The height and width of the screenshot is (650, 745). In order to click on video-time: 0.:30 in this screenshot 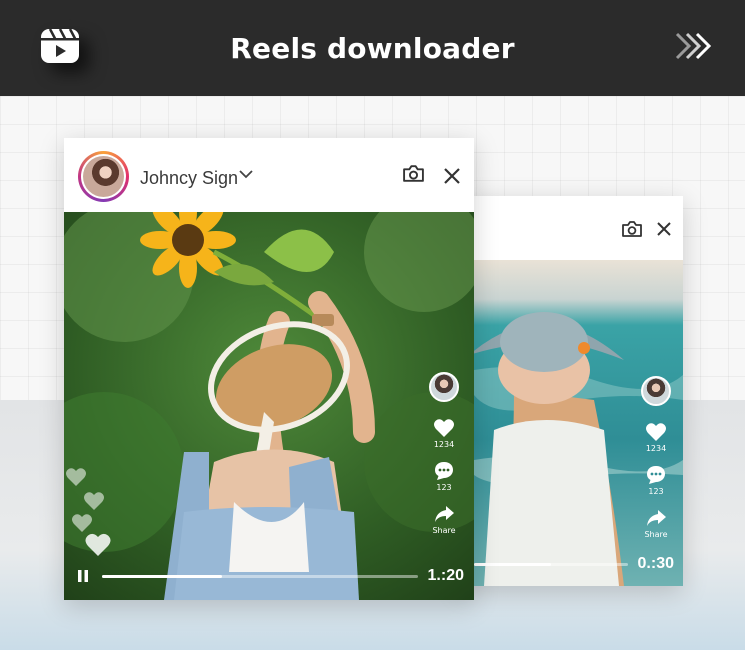, I will do `click(655, 563)`.